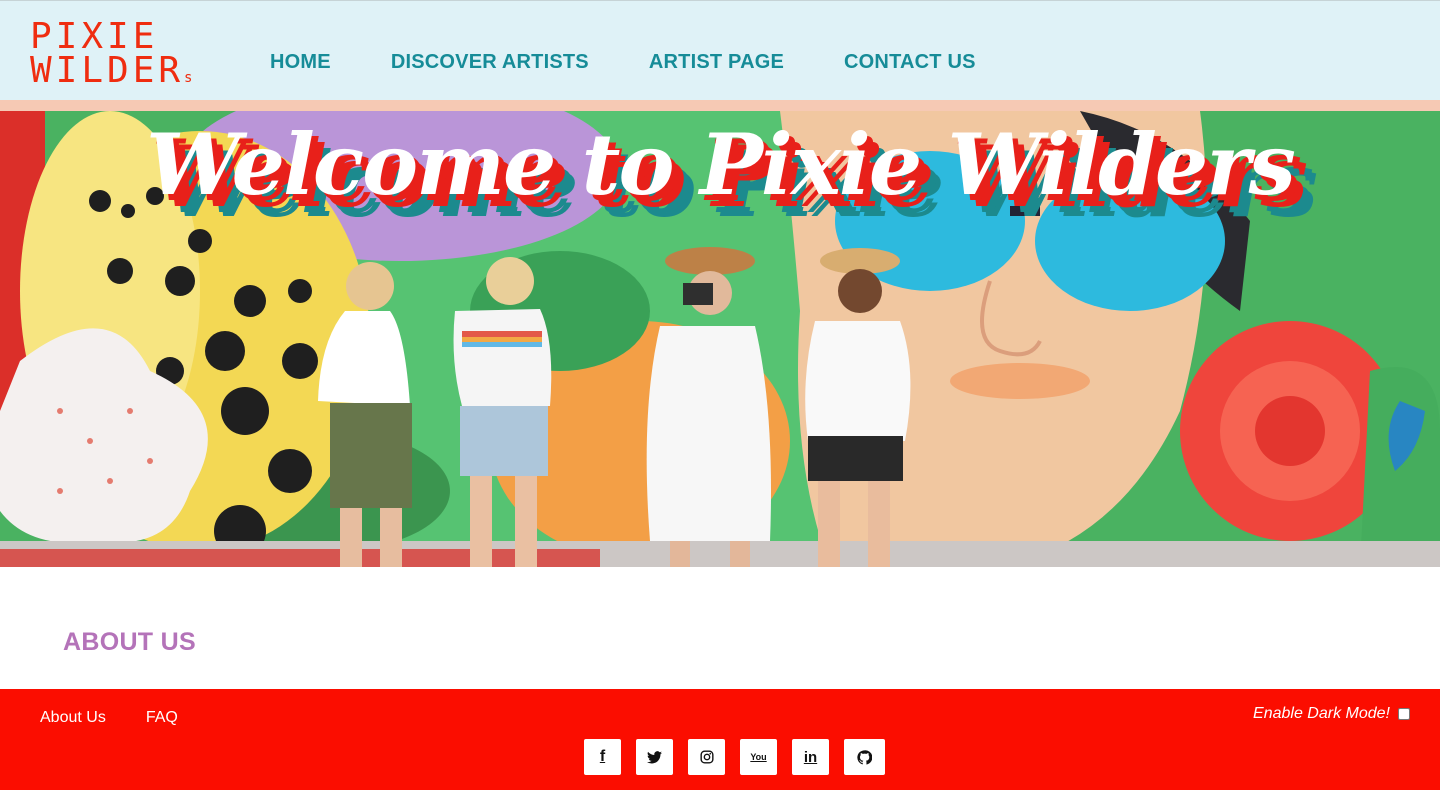  I want to click on youtube-icon: You, so click(758, 757).